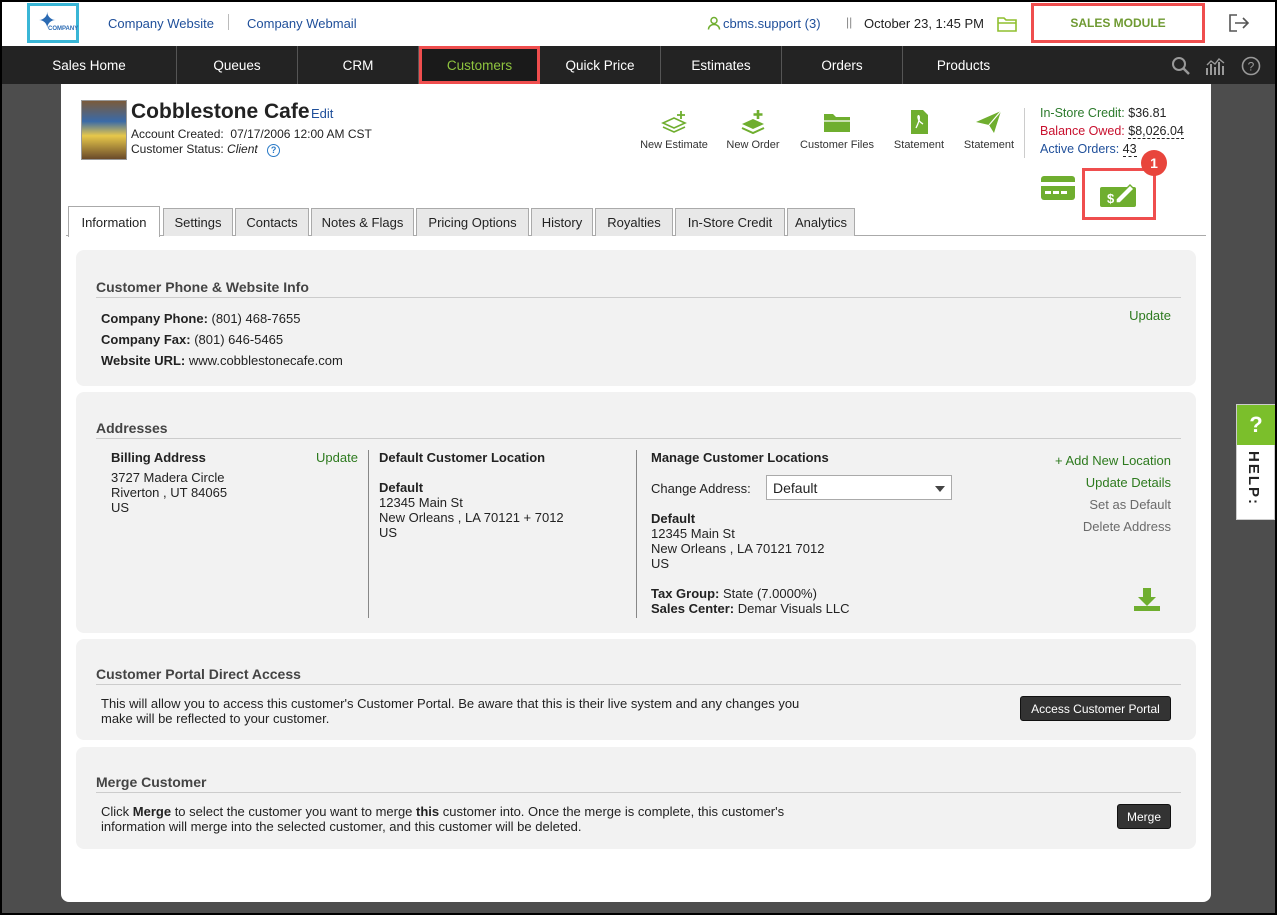  I want to click on active-orders-value: 43, so click(1129, 149).